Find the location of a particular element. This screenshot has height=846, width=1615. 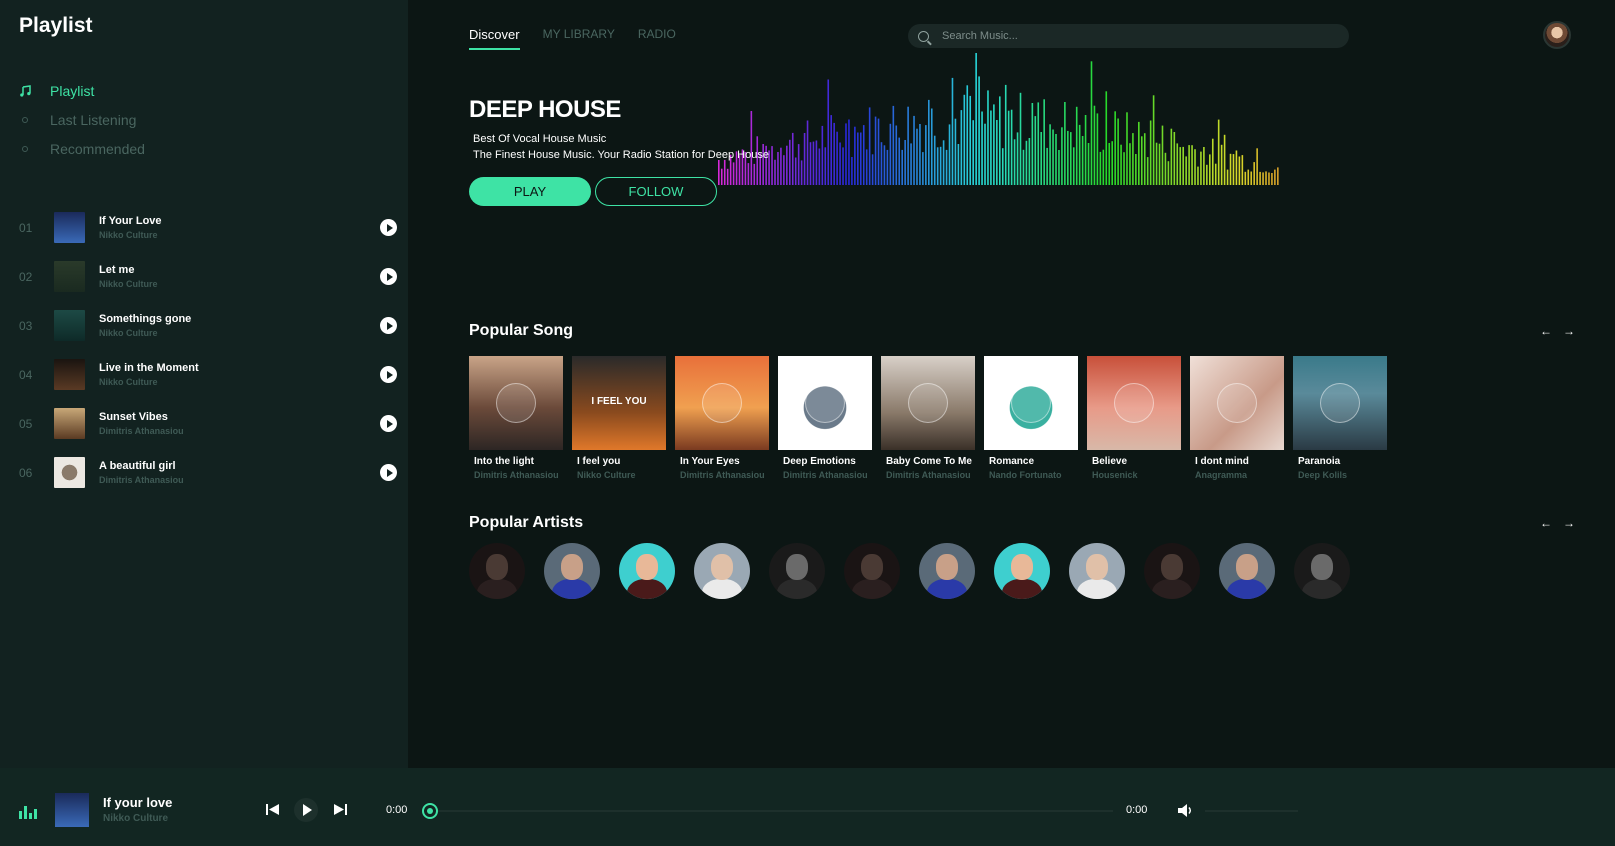

song-card: Romance Nando Fortunato is located at coordinates (1031, 418).